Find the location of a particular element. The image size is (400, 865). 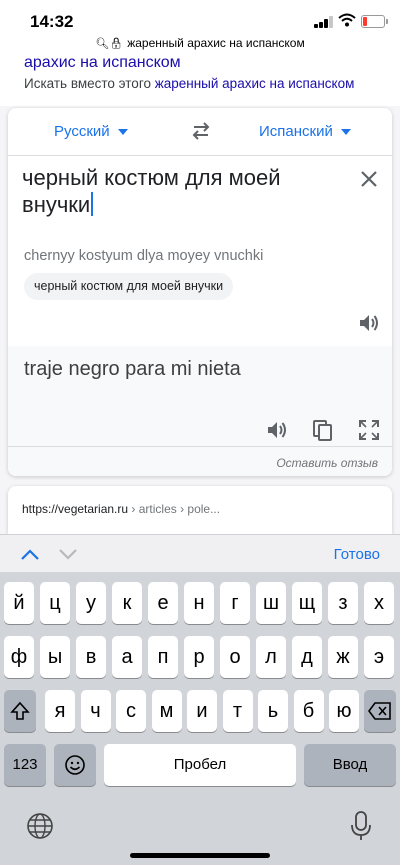

battery-icon is located at coordinates (374, 21).